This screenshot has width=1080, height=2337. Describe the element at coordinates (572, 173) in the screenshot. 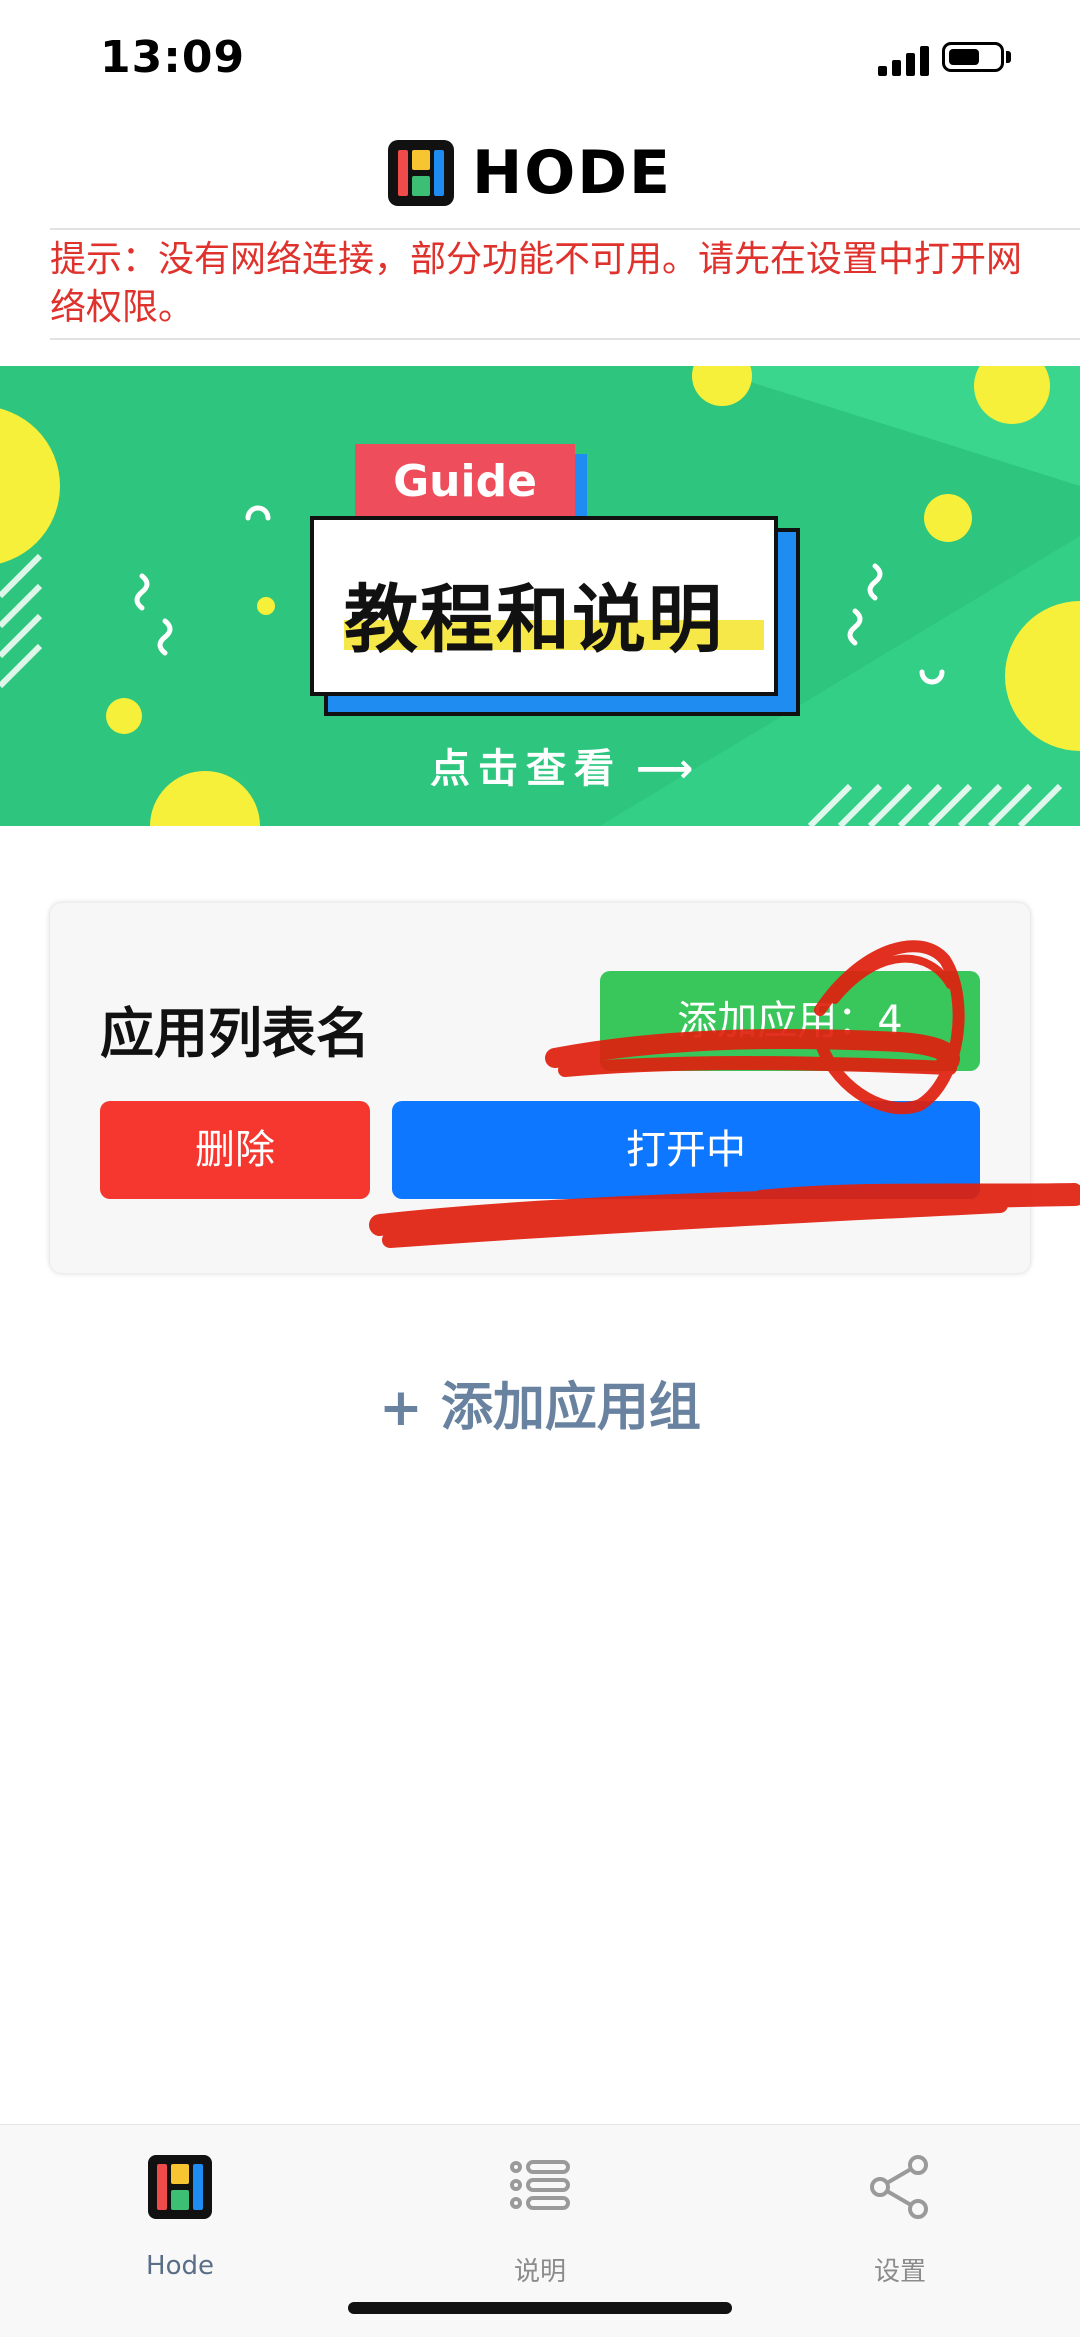

I see `app-title: HODE` at that location.